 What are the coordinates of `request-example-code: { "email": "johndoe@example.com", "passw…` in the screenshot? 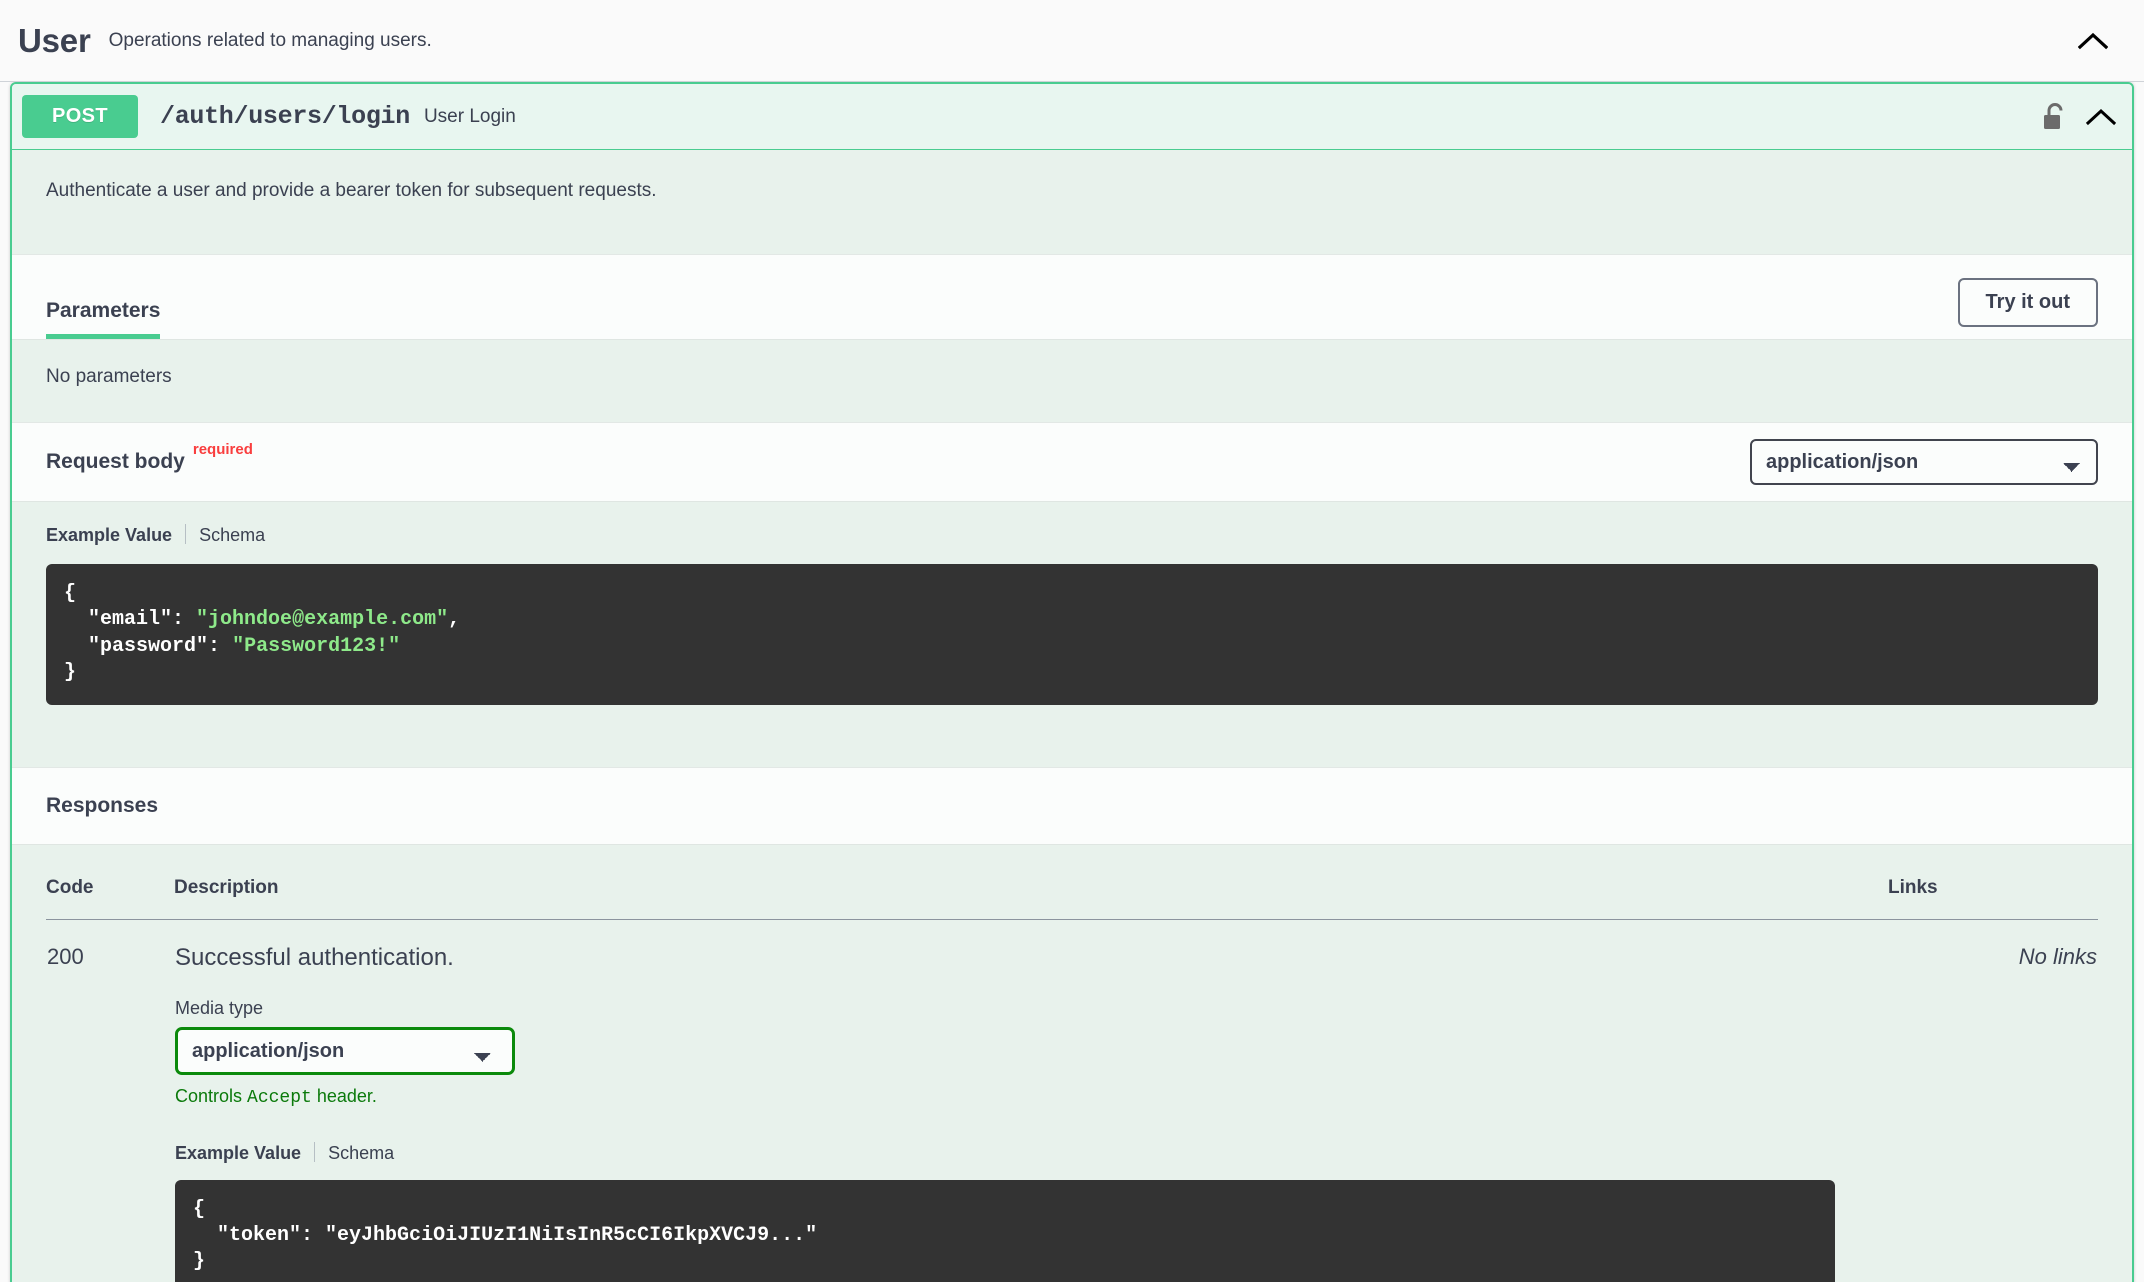 It's located at (1072, 634).